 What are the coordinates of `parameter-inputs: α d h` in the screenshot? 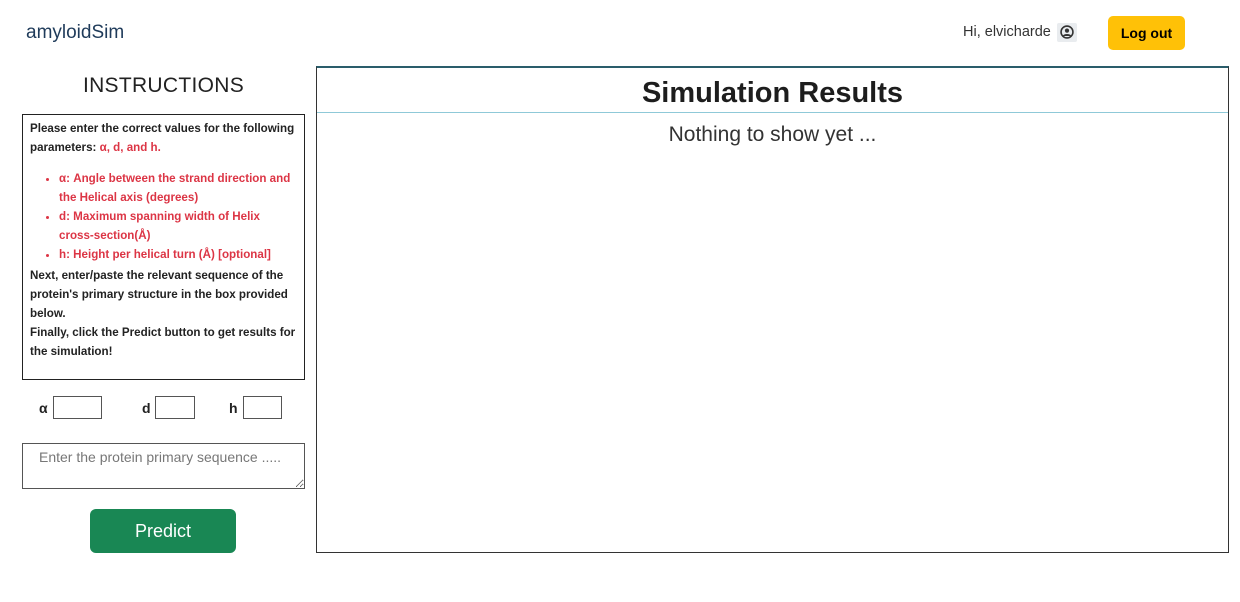 It's located at (160, 408).